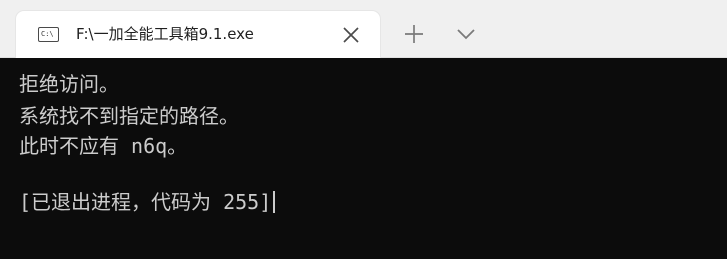  I want to click on plus-icon, so click(414, 34).